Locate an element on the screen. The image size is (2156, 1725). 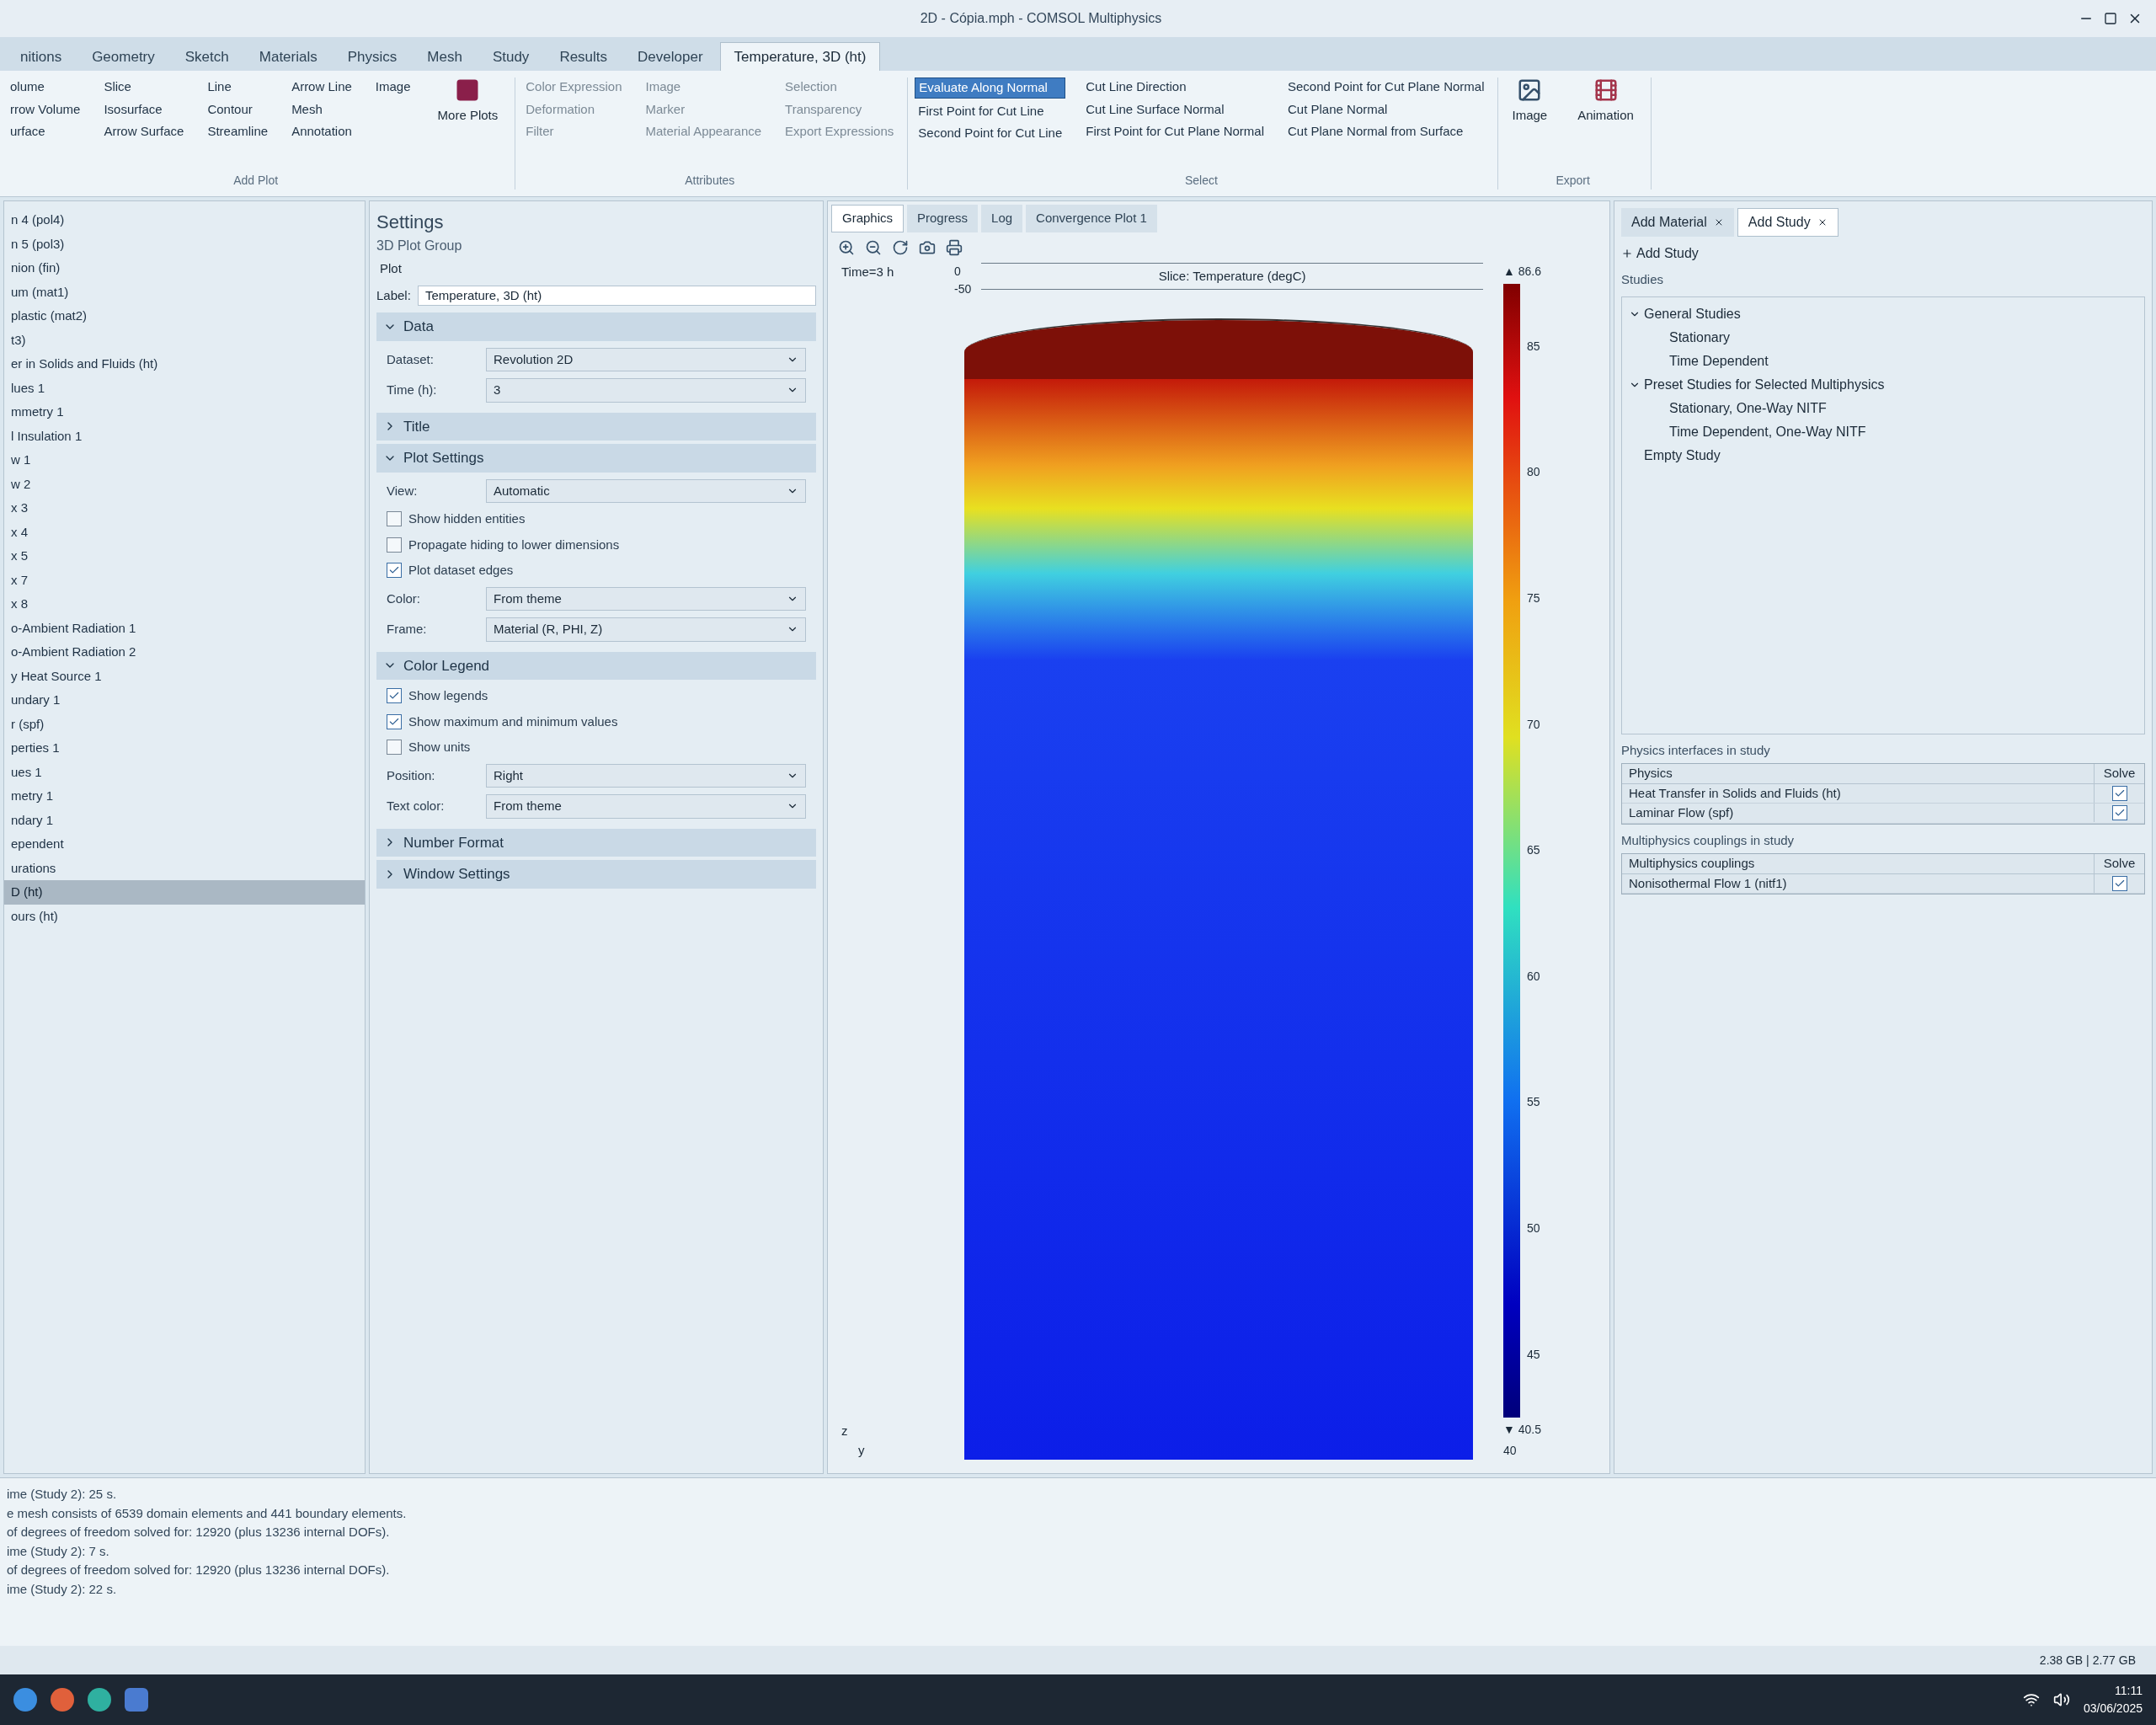
dropdown: From theme is located at coordinates (646, 598).